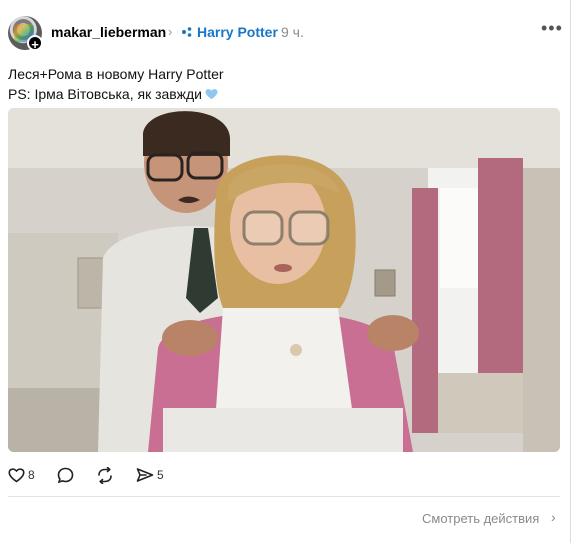  What do you see at coordinates (237, 32) in the screenshot?
I see `topic-link: Harry Potter` at bounding box center [237, 32].